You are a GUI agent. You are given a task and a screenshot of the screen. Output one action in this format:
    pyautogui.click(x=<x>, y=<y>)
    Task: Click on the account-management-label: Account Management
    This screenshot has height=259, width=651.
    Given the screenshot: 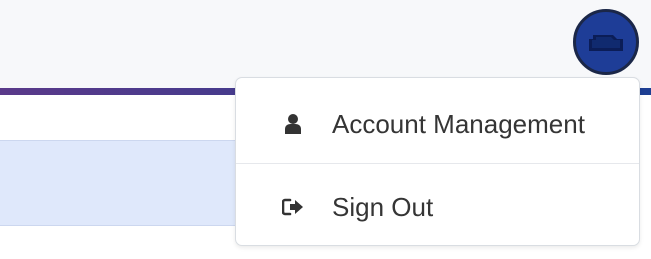 What is the action you would take?
    pyautogui.click(x=458, y=124)
    